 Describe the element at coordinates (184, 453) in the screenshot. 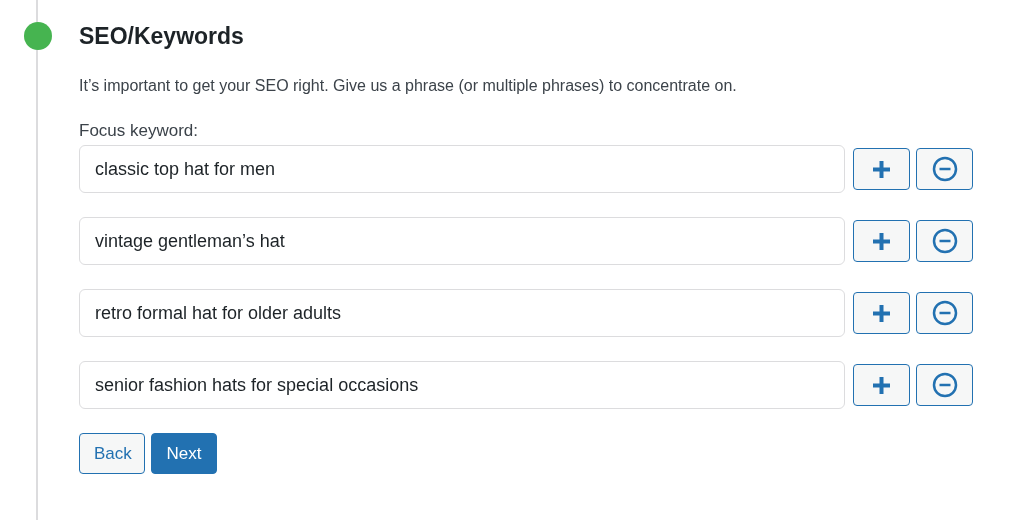

I see `next-button: Next` at that location.